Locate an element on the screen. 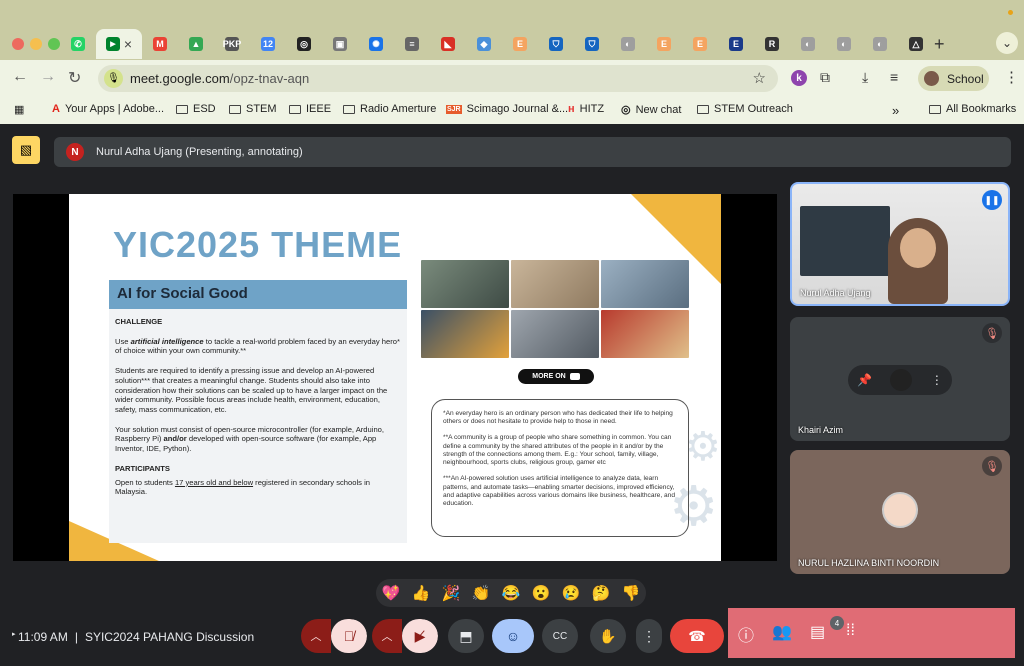 This screenshot has height=666, width=1024. media-controls-icon: ≡ is located at coordinates (894, 77).